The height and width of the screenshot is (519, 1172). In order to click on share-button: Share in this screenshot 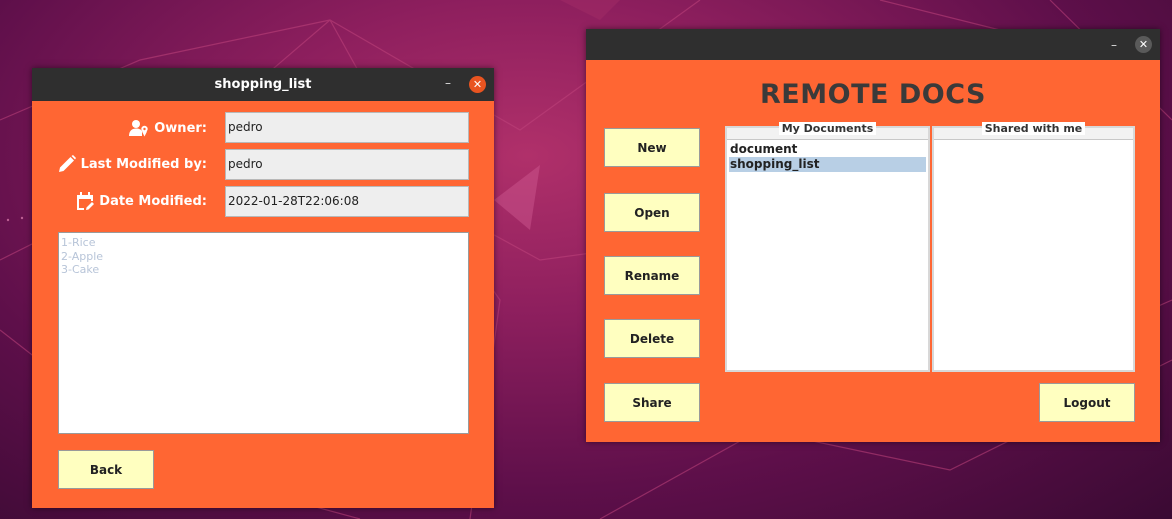, I will do `click(652, 402)`.